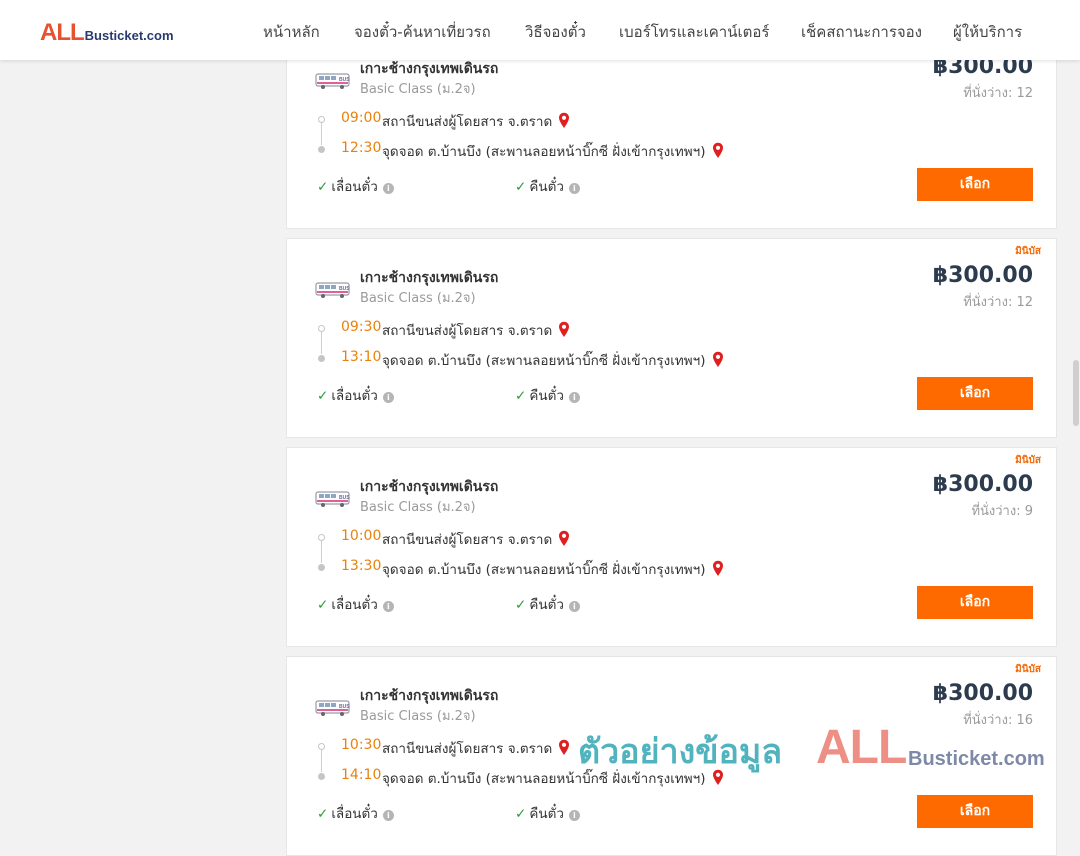 This screenshot has height=856, width=1080. Describe the element at coordinates (361, 118) in the screenshot. I see `departure-time: 09:00` at that location.